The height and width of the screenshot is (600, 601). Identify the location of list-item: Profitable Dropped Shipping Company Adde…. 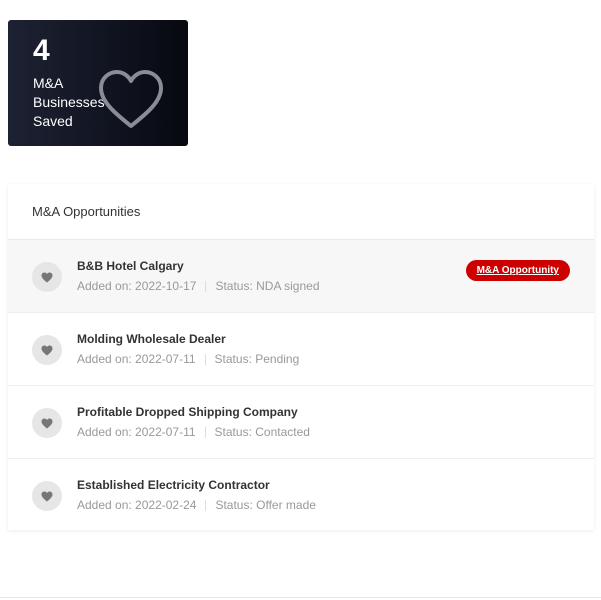
(301, 422).